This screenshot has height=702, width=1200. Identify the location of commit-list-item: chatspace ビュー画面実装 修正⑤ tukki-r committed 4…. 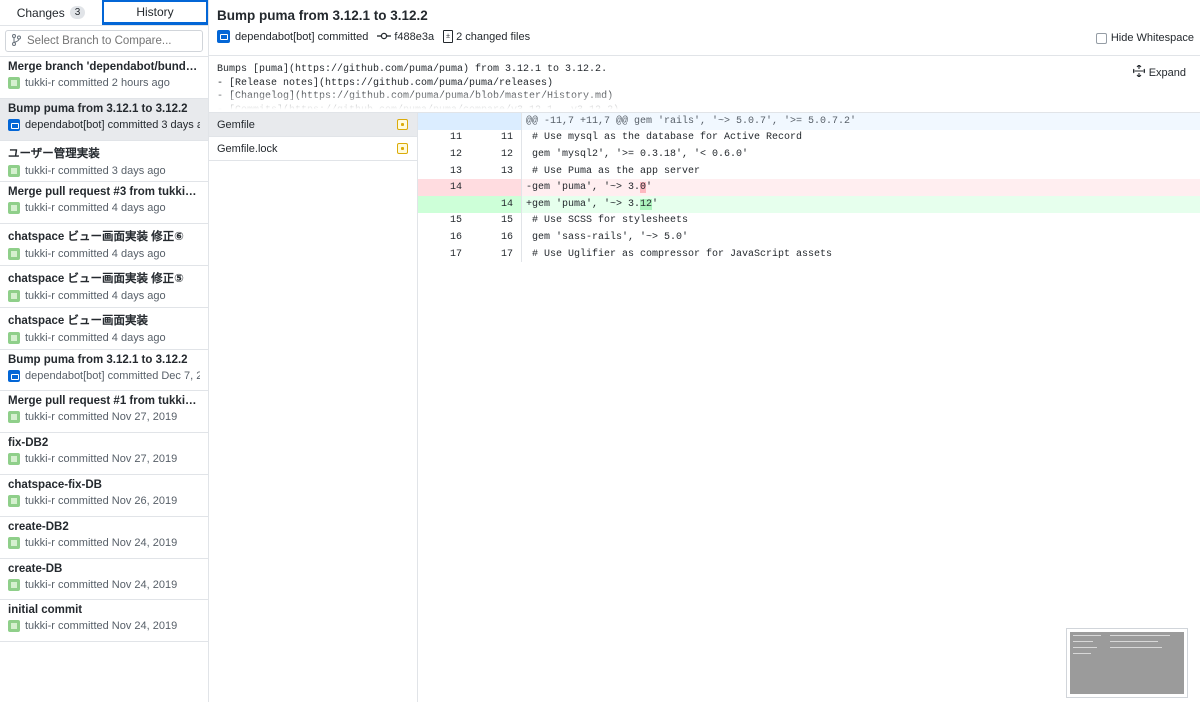
(104, 287).